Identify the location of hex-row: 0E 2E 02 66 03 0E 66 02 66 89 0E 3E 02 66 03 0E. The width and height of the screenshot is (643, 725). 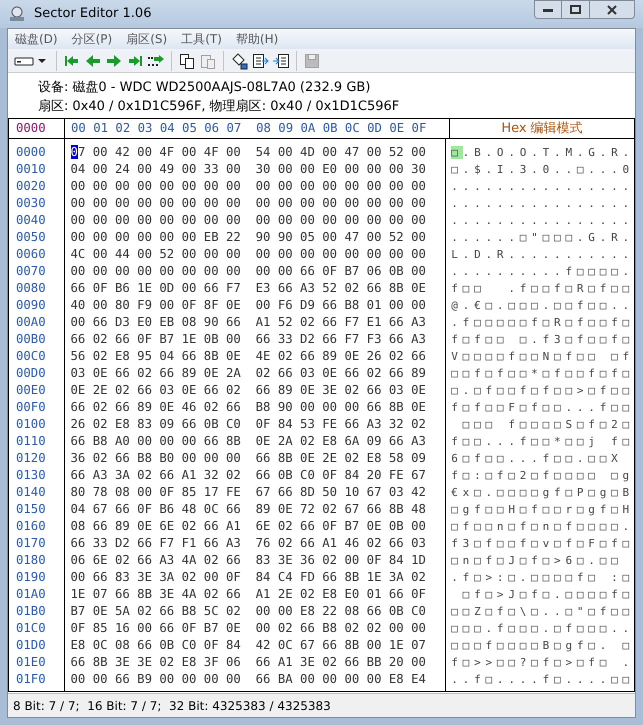
(248, 390).